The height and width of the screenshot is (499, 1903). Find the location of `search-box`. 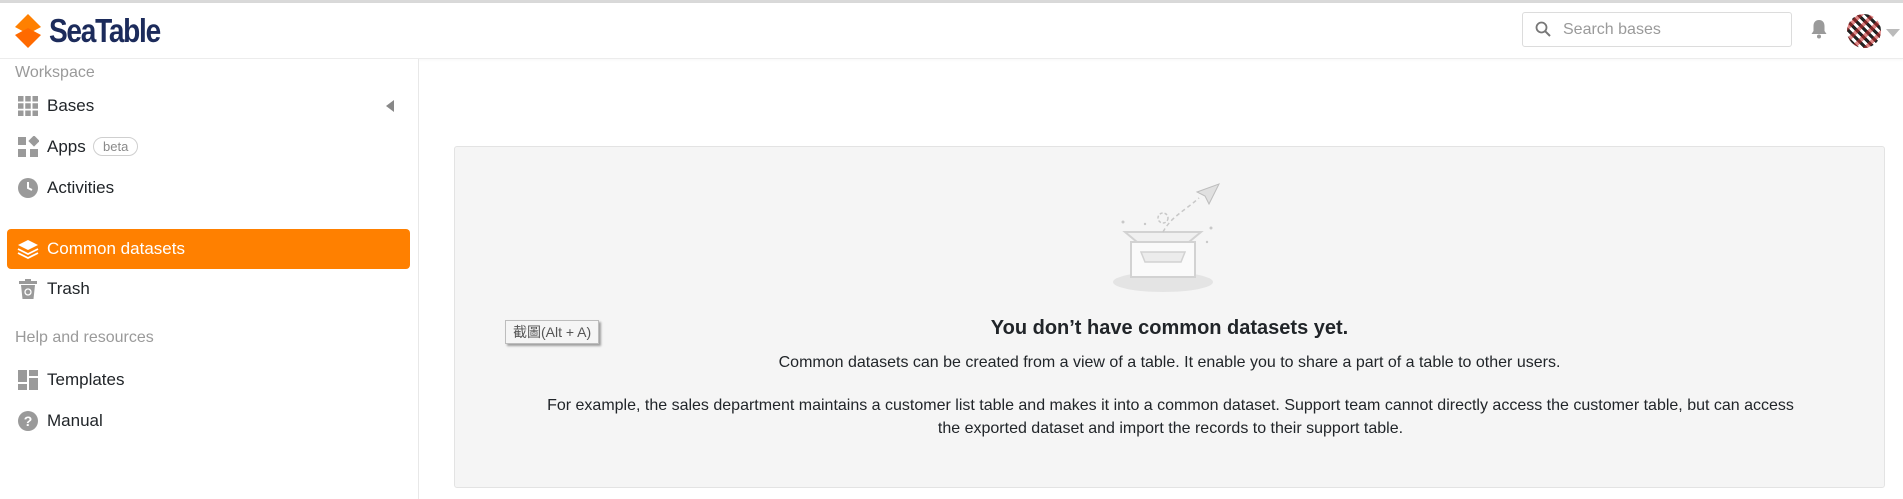

search-box is located at coordinates (1657, 29).